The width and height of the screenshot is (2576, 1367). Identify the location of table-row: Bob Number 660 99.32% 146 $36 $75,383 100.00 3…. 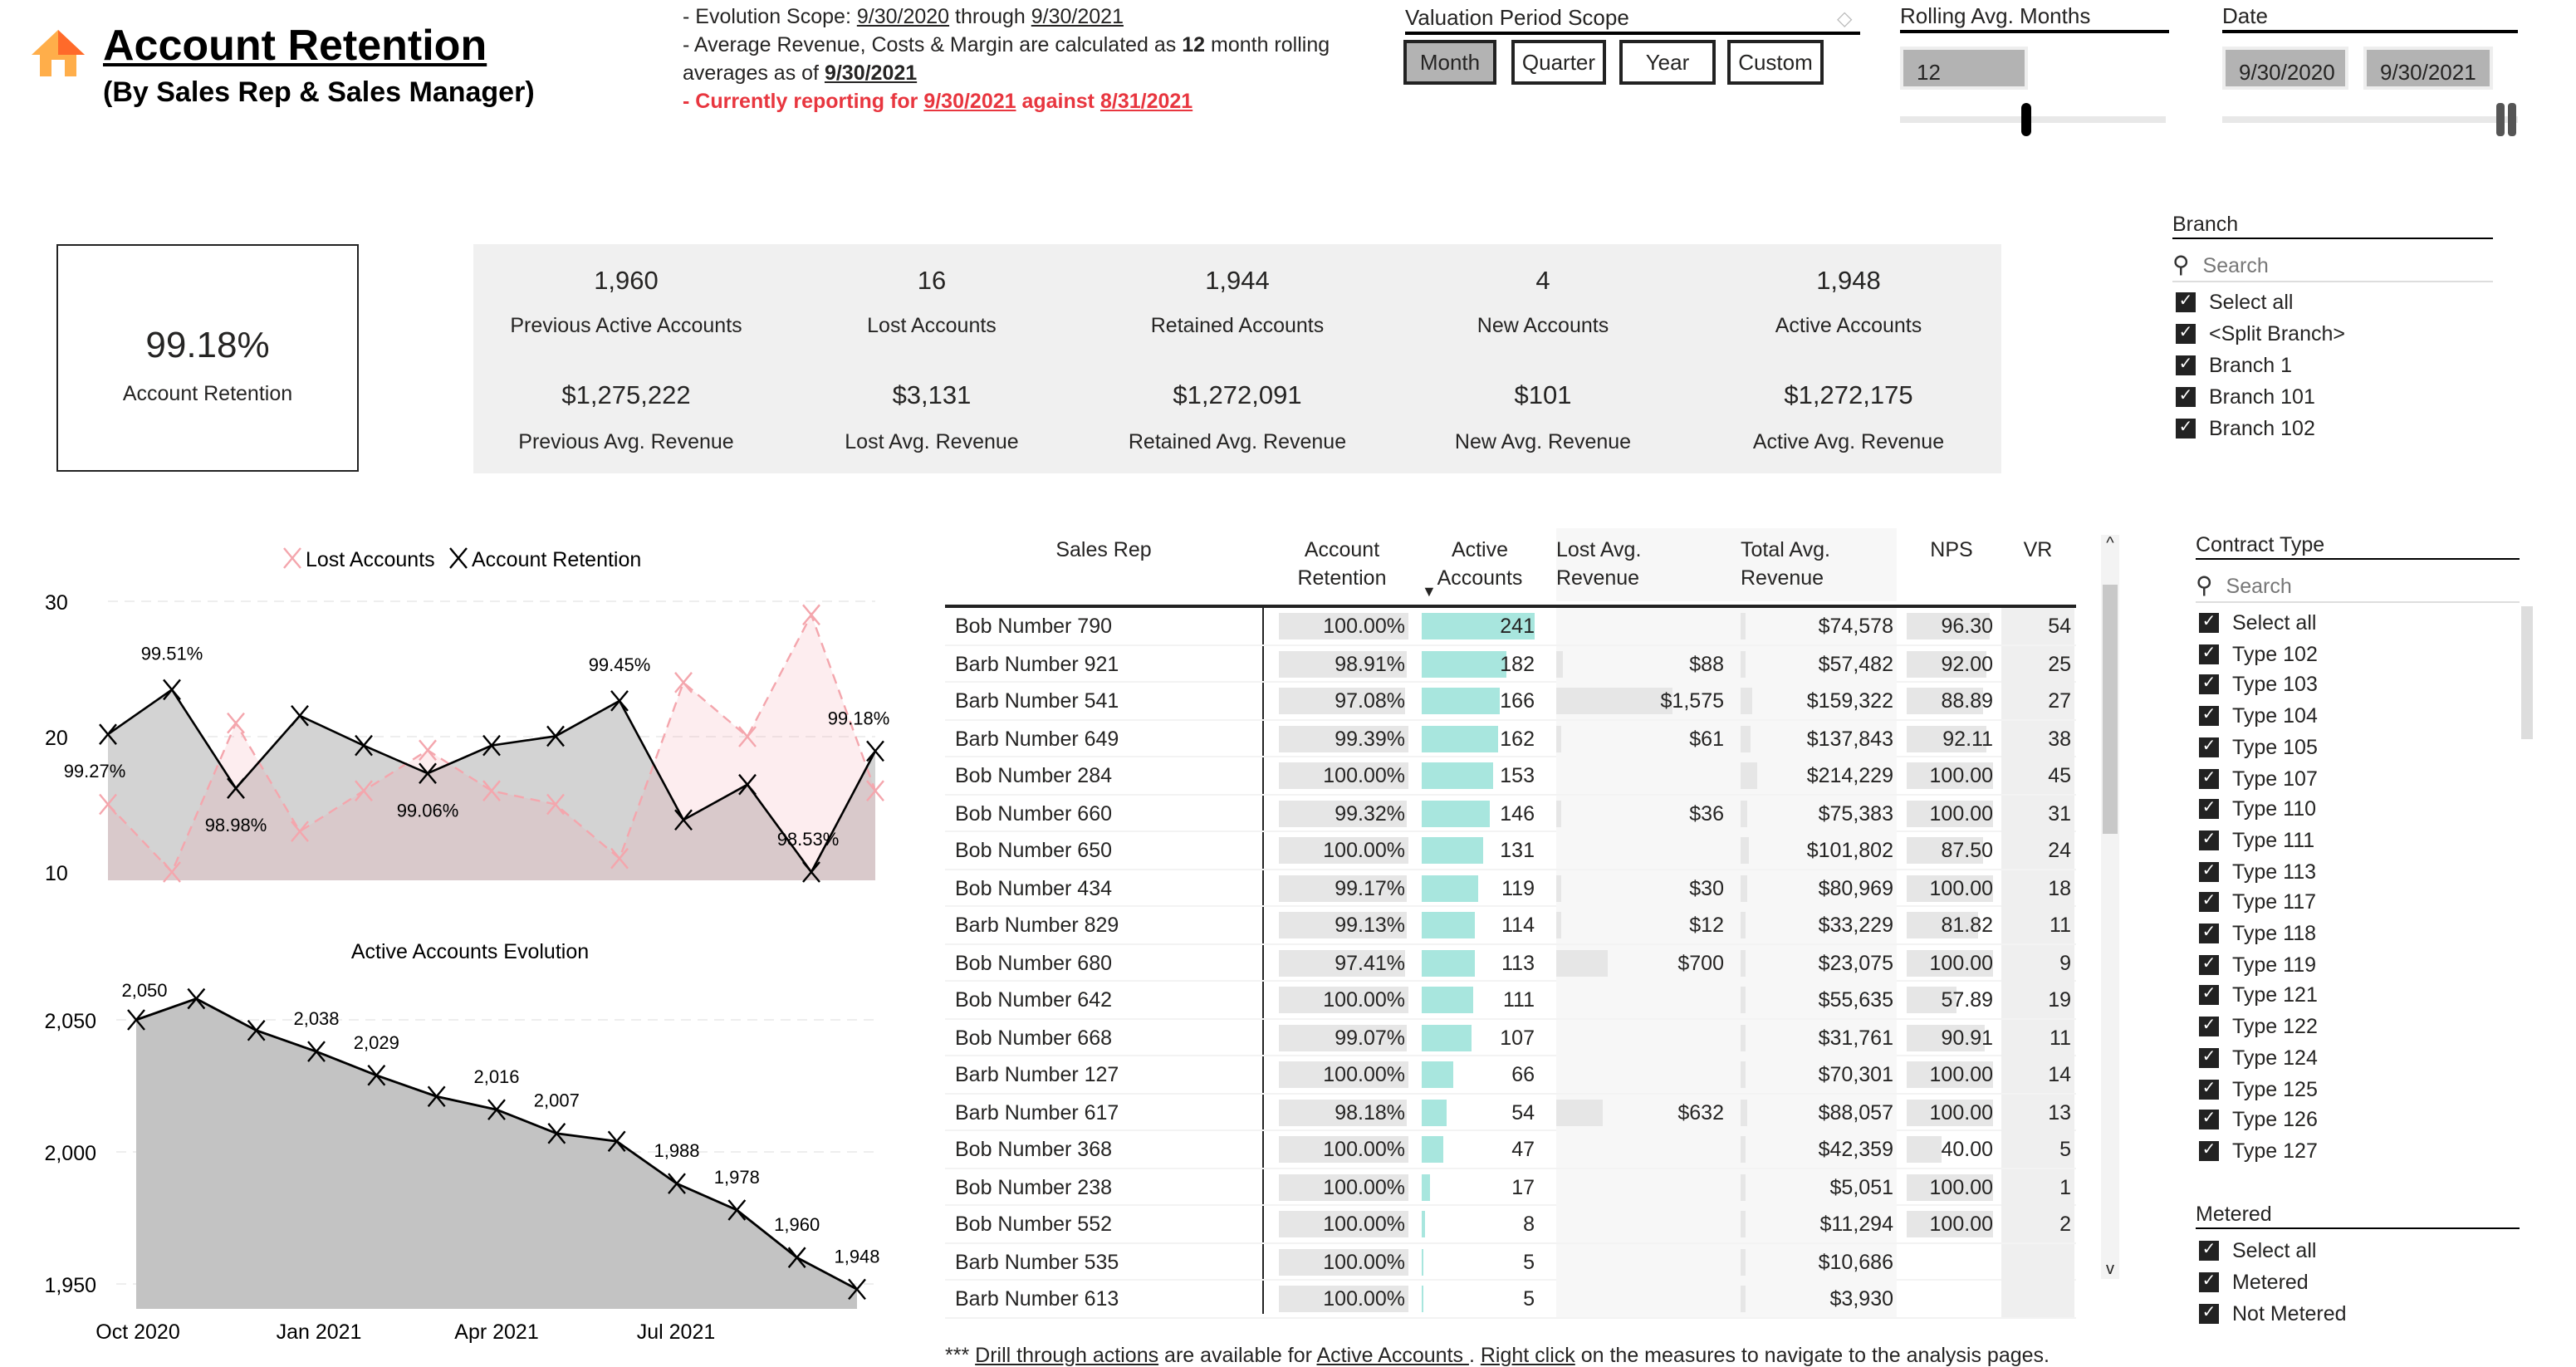
(1511, 813).